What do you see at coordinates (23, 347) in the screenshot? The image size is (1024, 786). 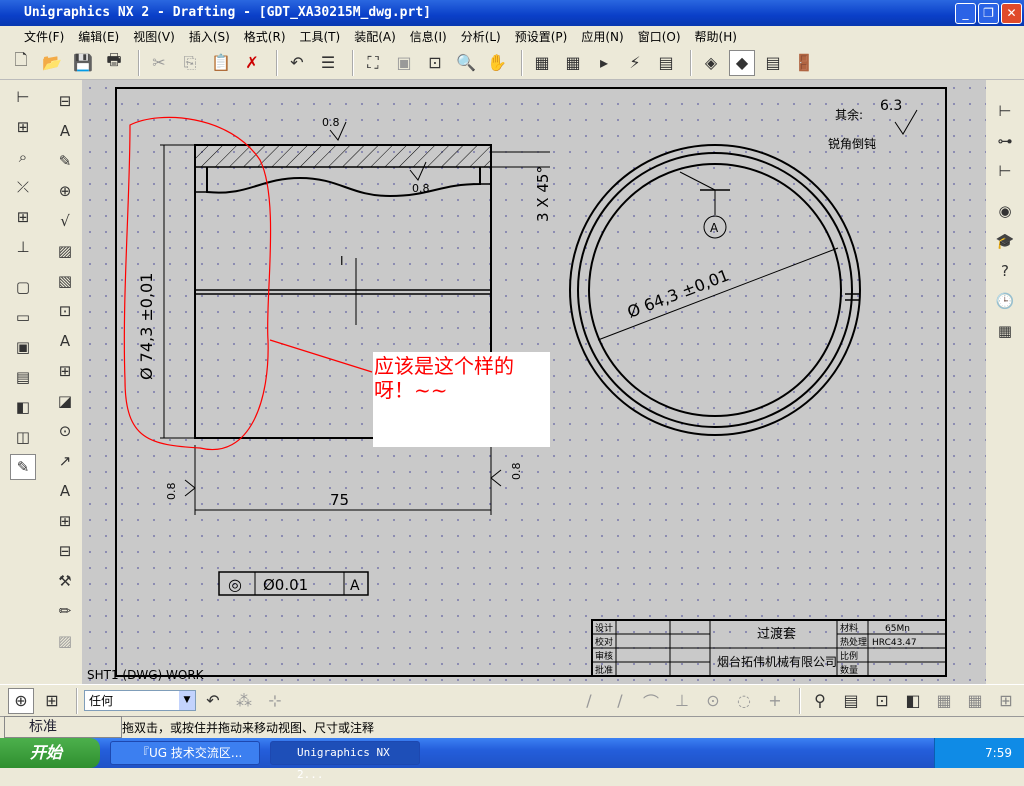 I see `section-view-icon: ▣` at bounding box center [23, 347].